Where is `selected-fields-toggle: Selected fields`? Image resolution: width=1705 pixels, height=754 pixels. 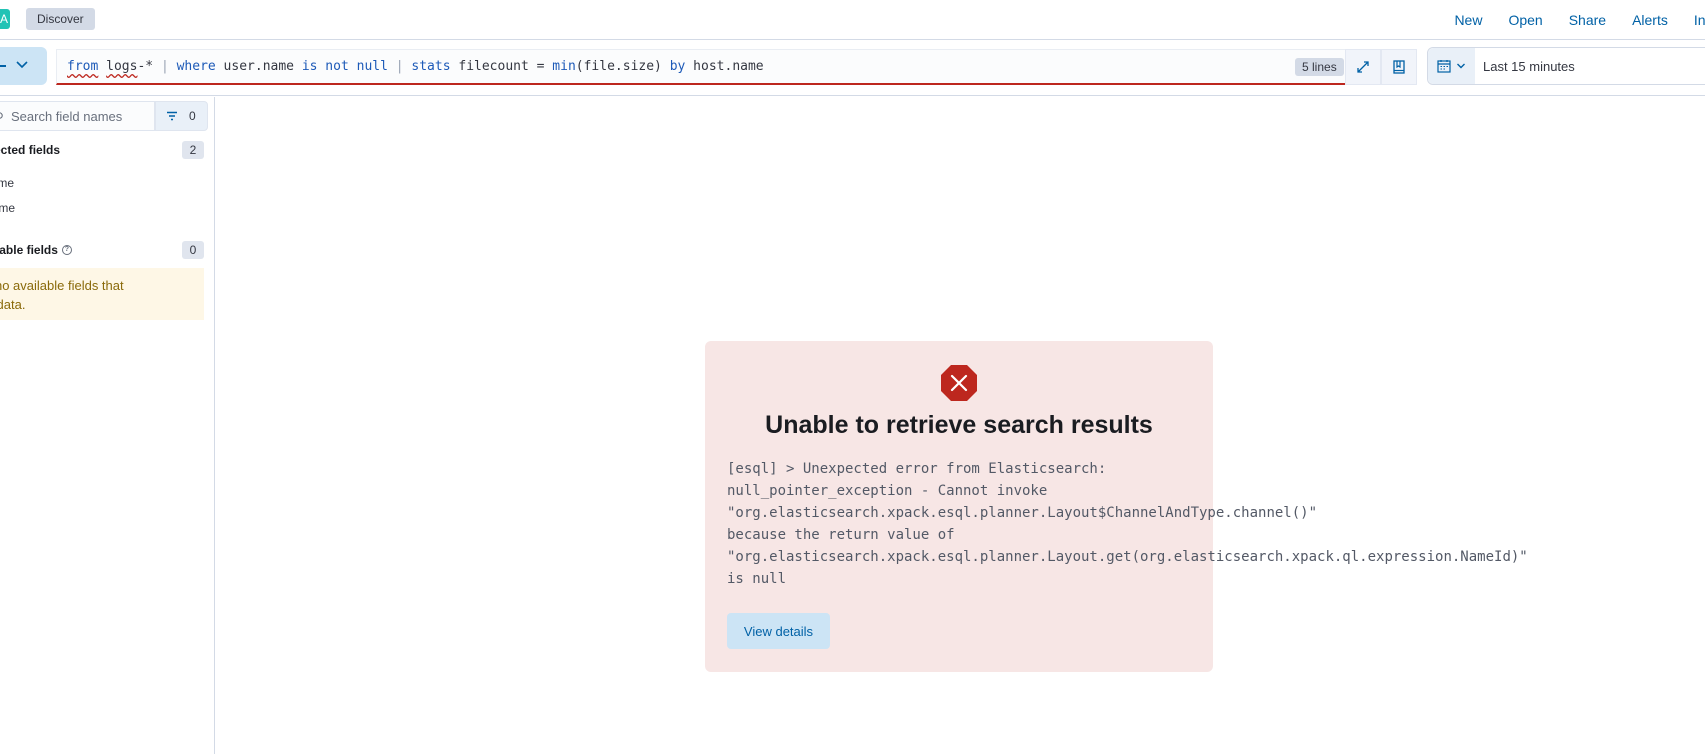 selected-fields-toggle: Selected fields is located at coordinates (30, 150).